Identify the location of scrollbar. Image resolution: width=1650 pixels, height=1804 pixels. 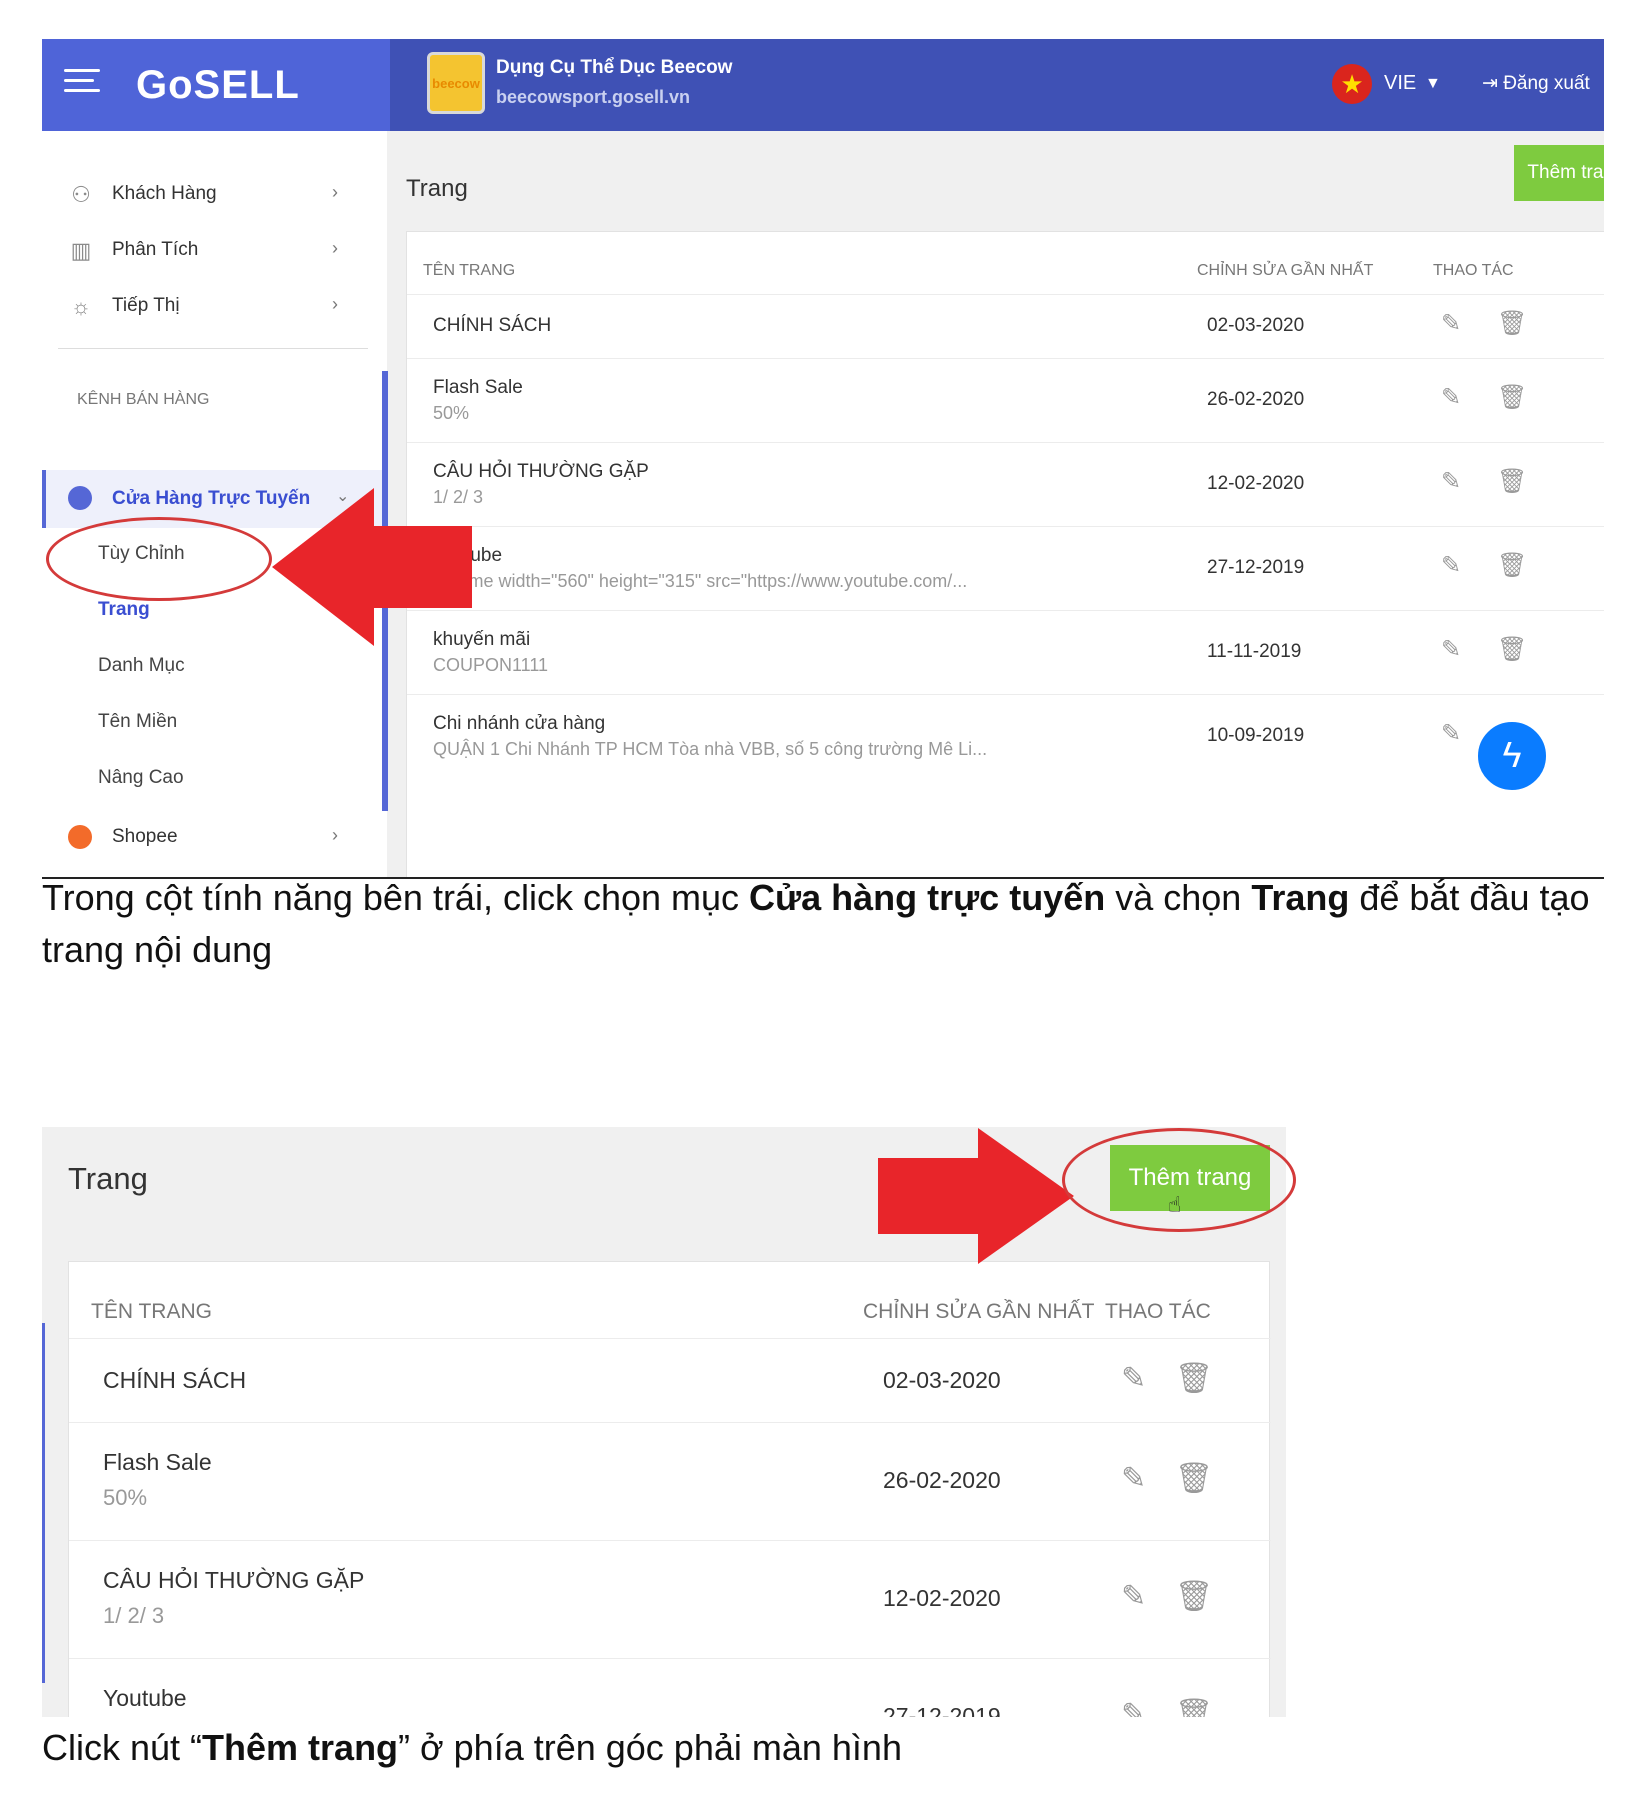
(43, 1503).